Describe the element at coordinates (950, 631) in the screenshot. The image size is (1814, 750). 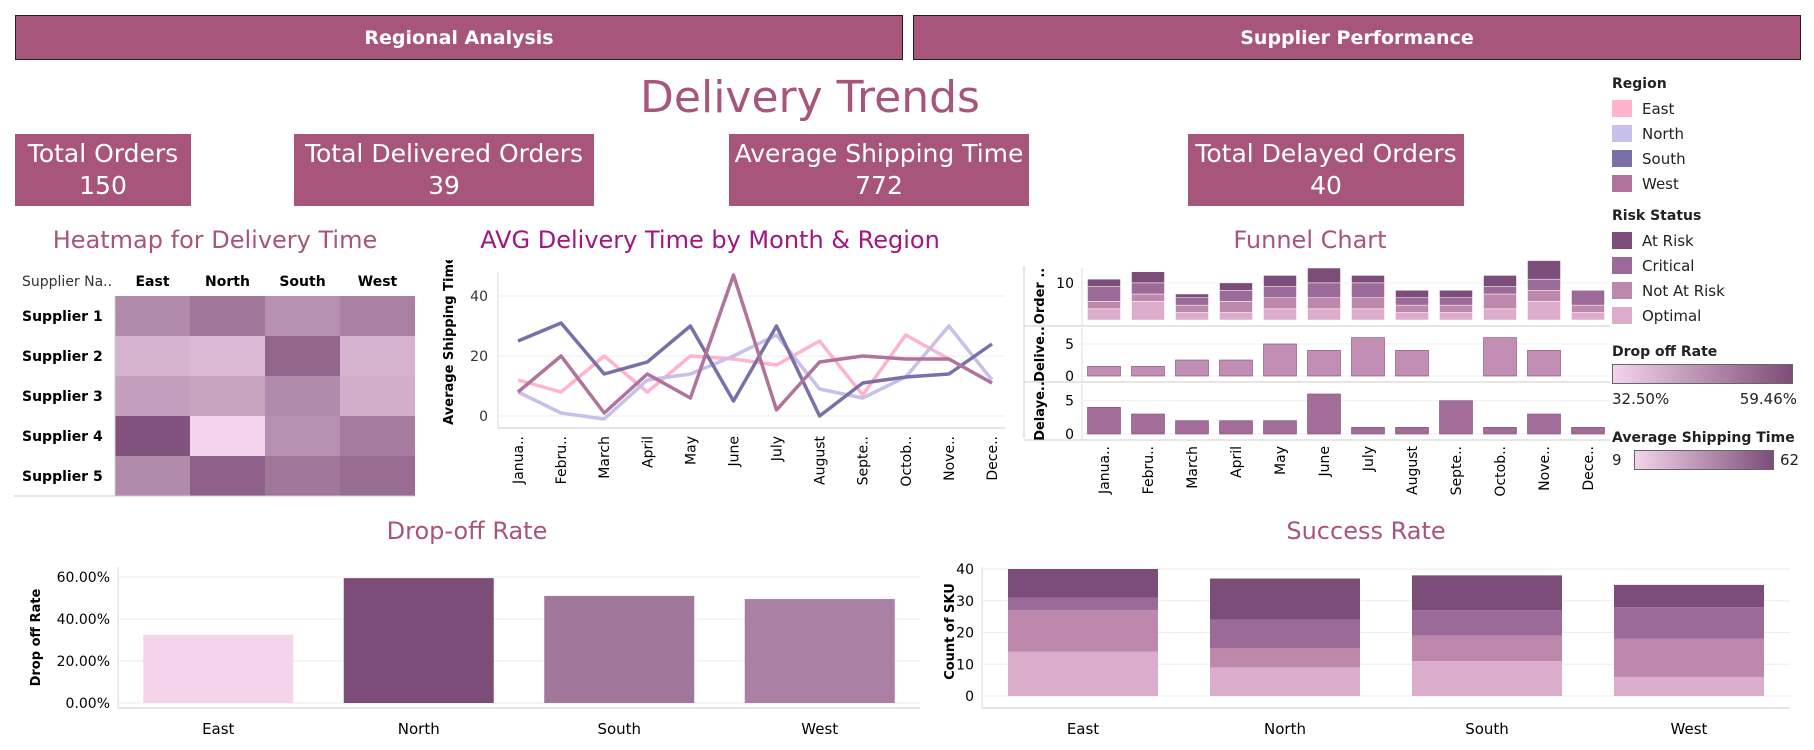
I see `y-axis-label: Count of SKU` at that location.